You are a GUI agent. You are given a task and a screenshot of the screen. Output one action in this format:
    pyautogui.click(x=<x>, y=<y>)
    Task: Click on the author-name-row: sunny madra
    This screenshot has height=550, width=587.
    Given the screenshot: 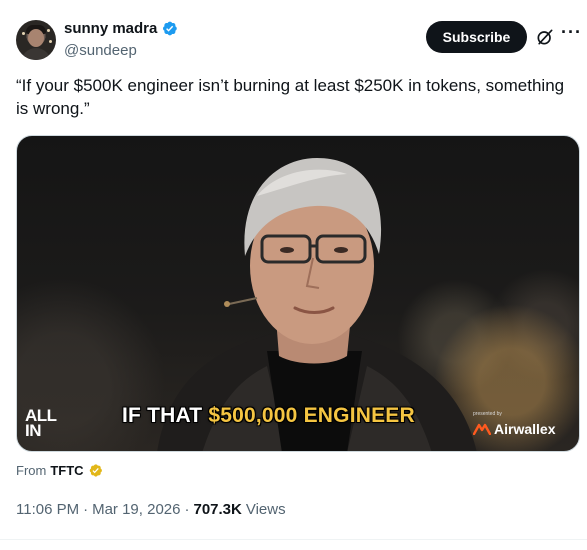 What is the action you would take?
    pyautogui.click(x=121, y=28)
    